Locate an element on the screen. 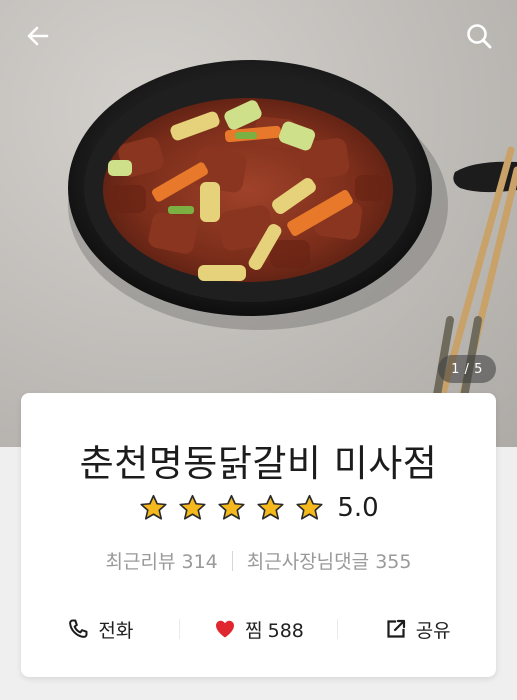 The height and width of the screenshot is (700, 517). rating-value: 5.0 is located at coordinates (358, 508).